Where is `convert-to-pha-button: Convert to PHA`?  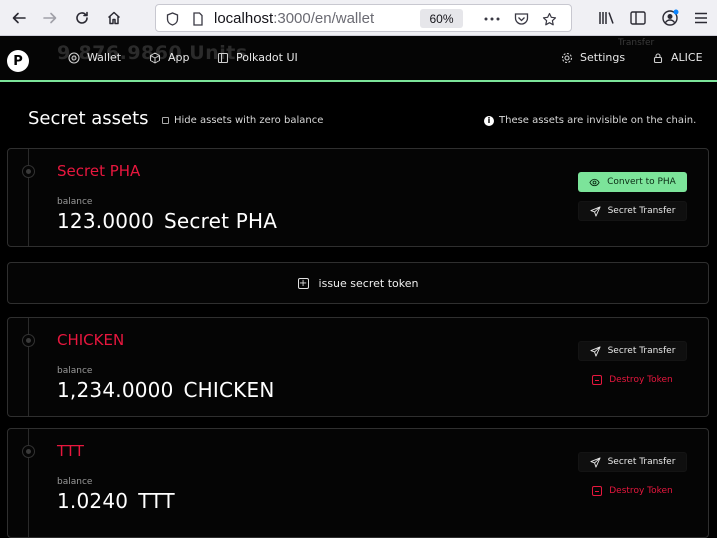
convert-to-pha-button: Convert to PHA is located at coordinates (632, 182).